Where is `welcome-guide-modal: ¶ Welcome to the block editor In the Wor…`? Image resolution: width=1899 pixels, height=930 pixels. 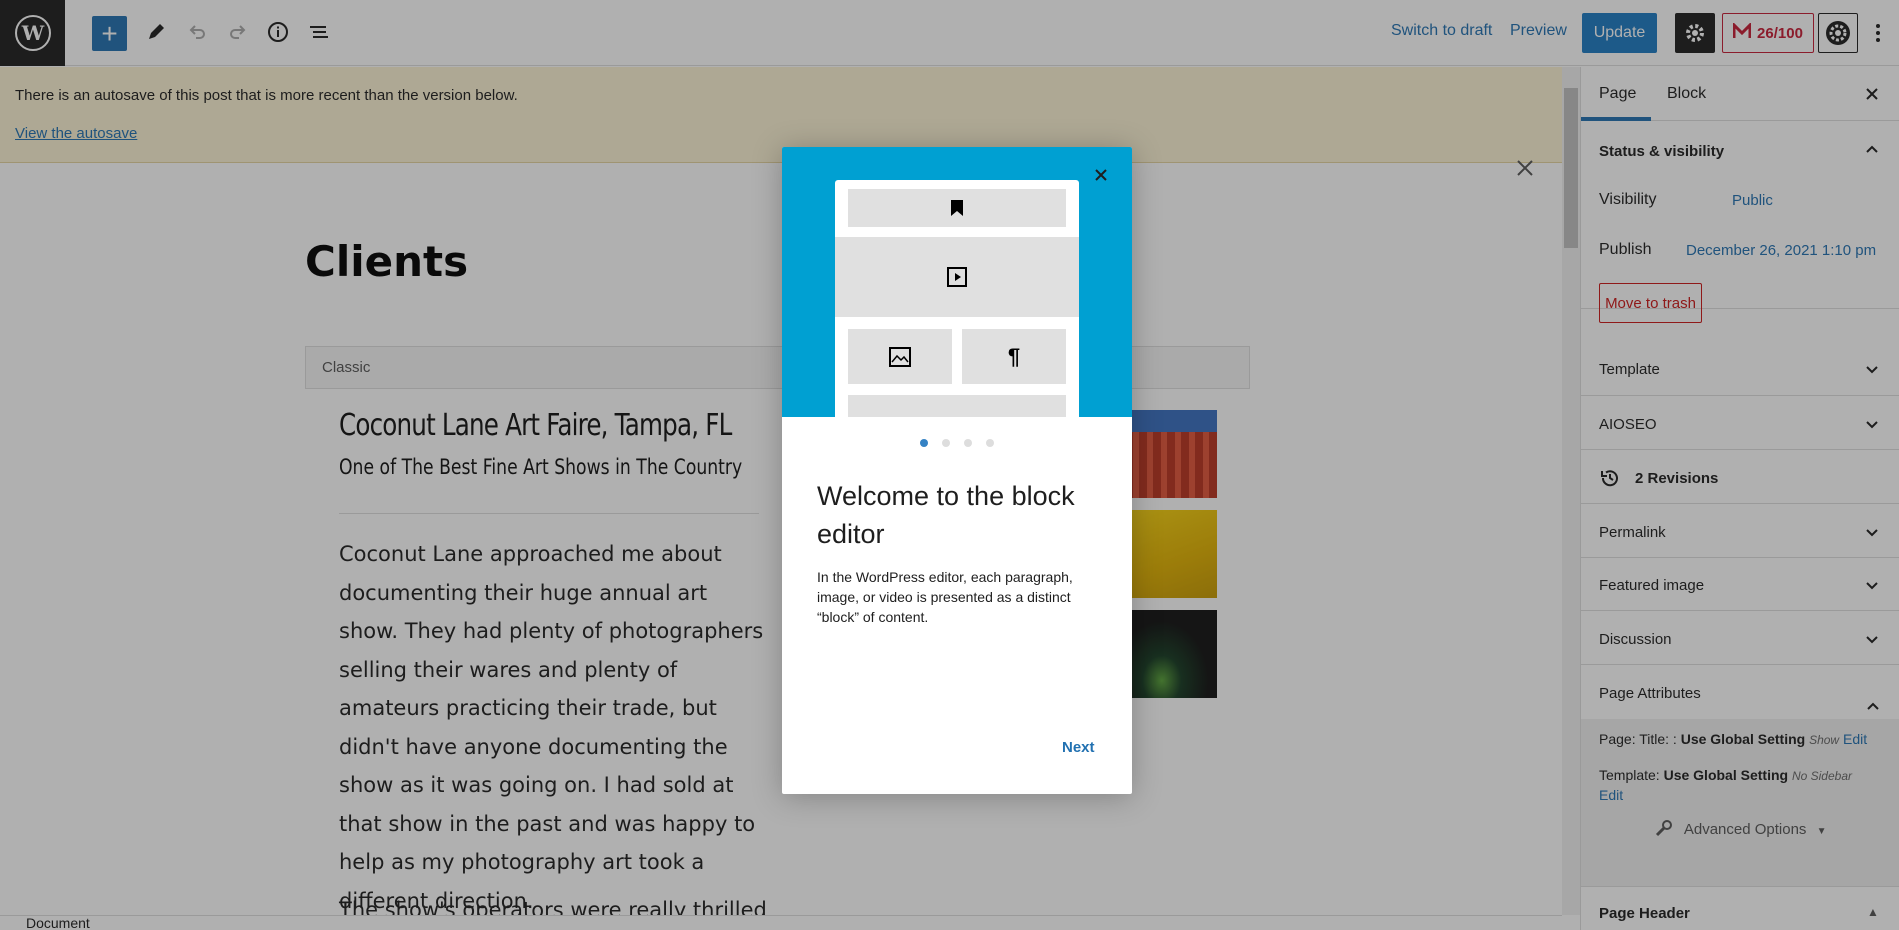
welcome-guide-modal: ¶ Welcome to the block editor In the Wor… is located at coordinates (957, 470).